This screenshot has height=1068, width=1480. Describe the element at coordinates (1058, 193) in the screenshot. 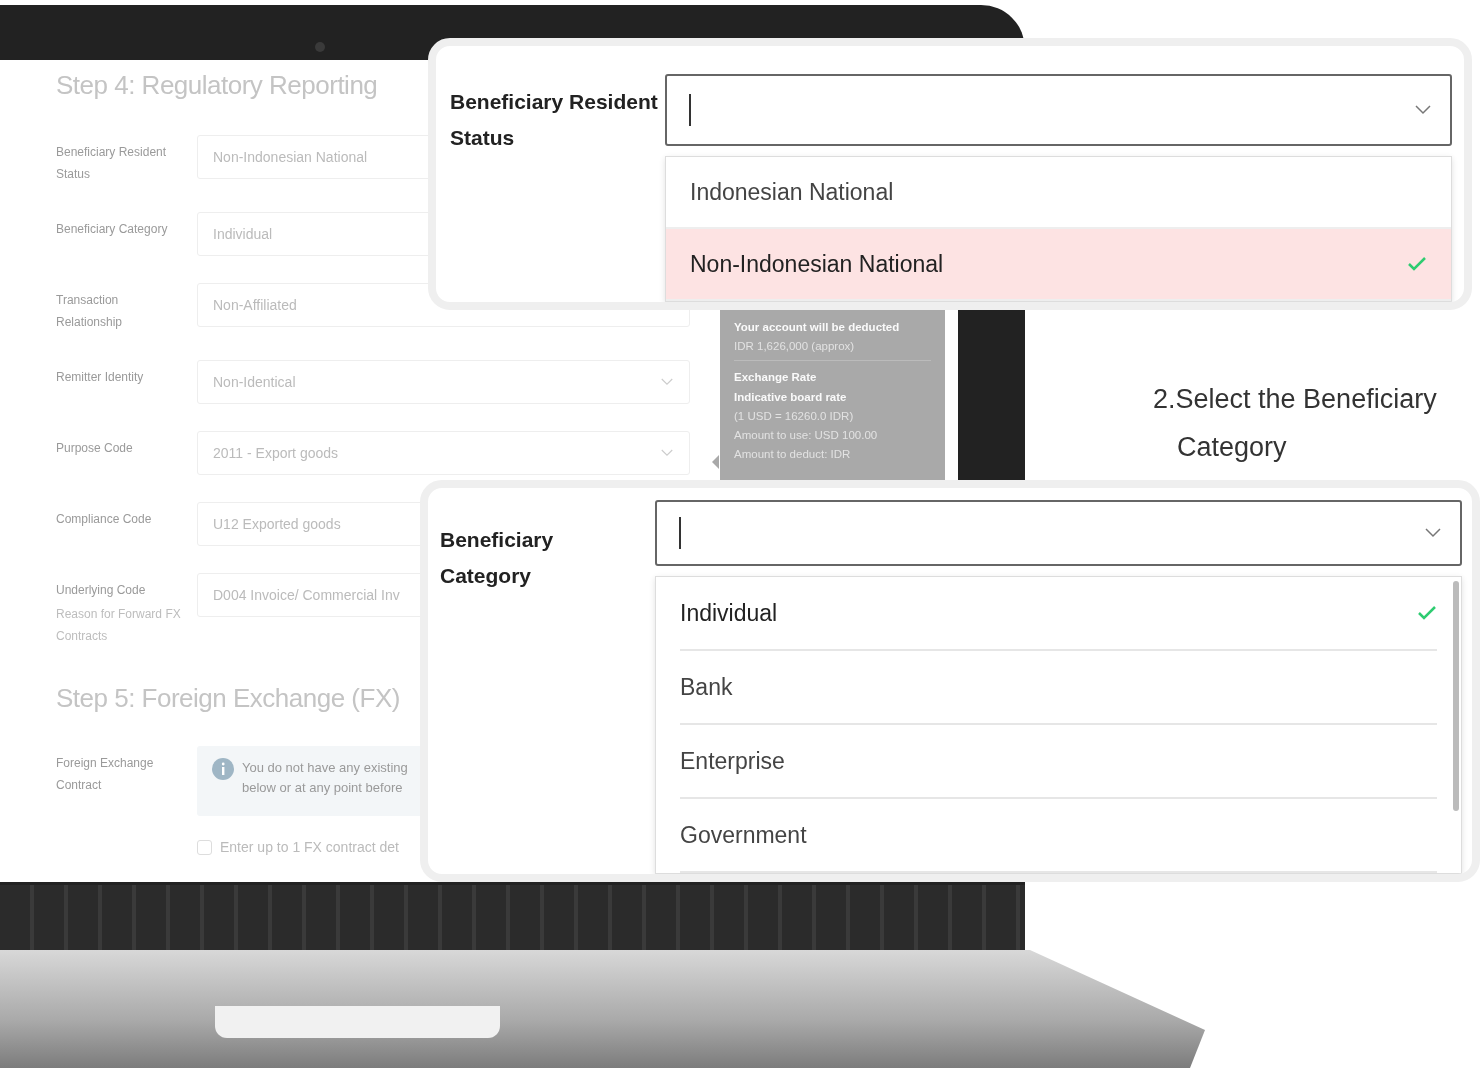

I see `dropdown-option: Indonesian National` at that location.